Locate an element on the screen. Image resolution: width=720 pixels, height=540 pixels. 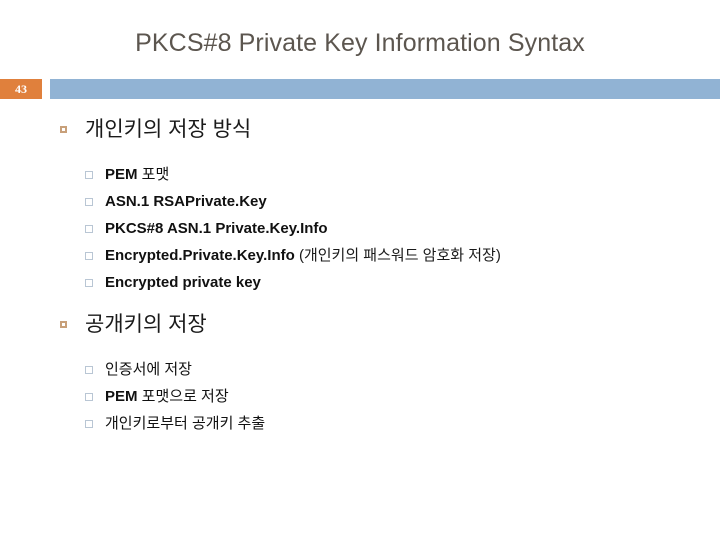
page-number-badge: 43 is located at coordinates (21, 89).